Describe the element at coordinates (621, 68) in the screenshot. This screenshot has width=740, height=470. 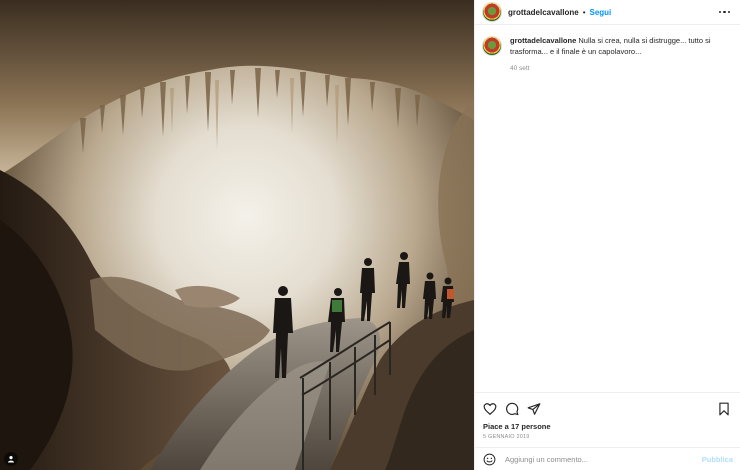
I see `caption-time: 40 sett` at that location.